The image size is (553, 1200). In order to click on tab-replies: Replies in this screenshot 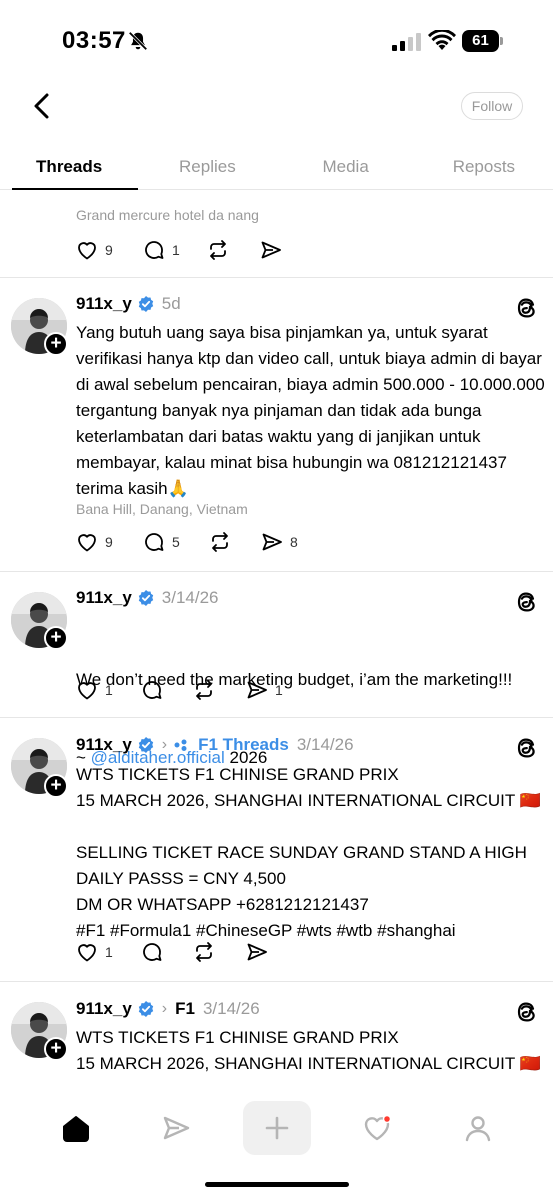, I will do `click(207, 167)`.